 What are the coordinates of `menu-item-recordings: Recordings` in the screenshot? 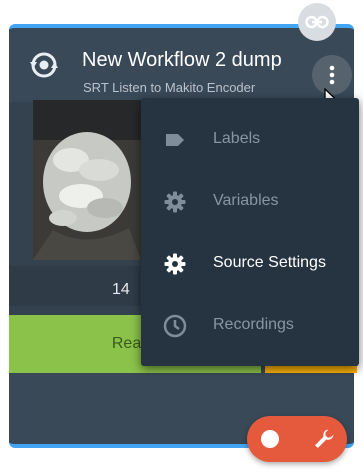 It's located at (250, 326).